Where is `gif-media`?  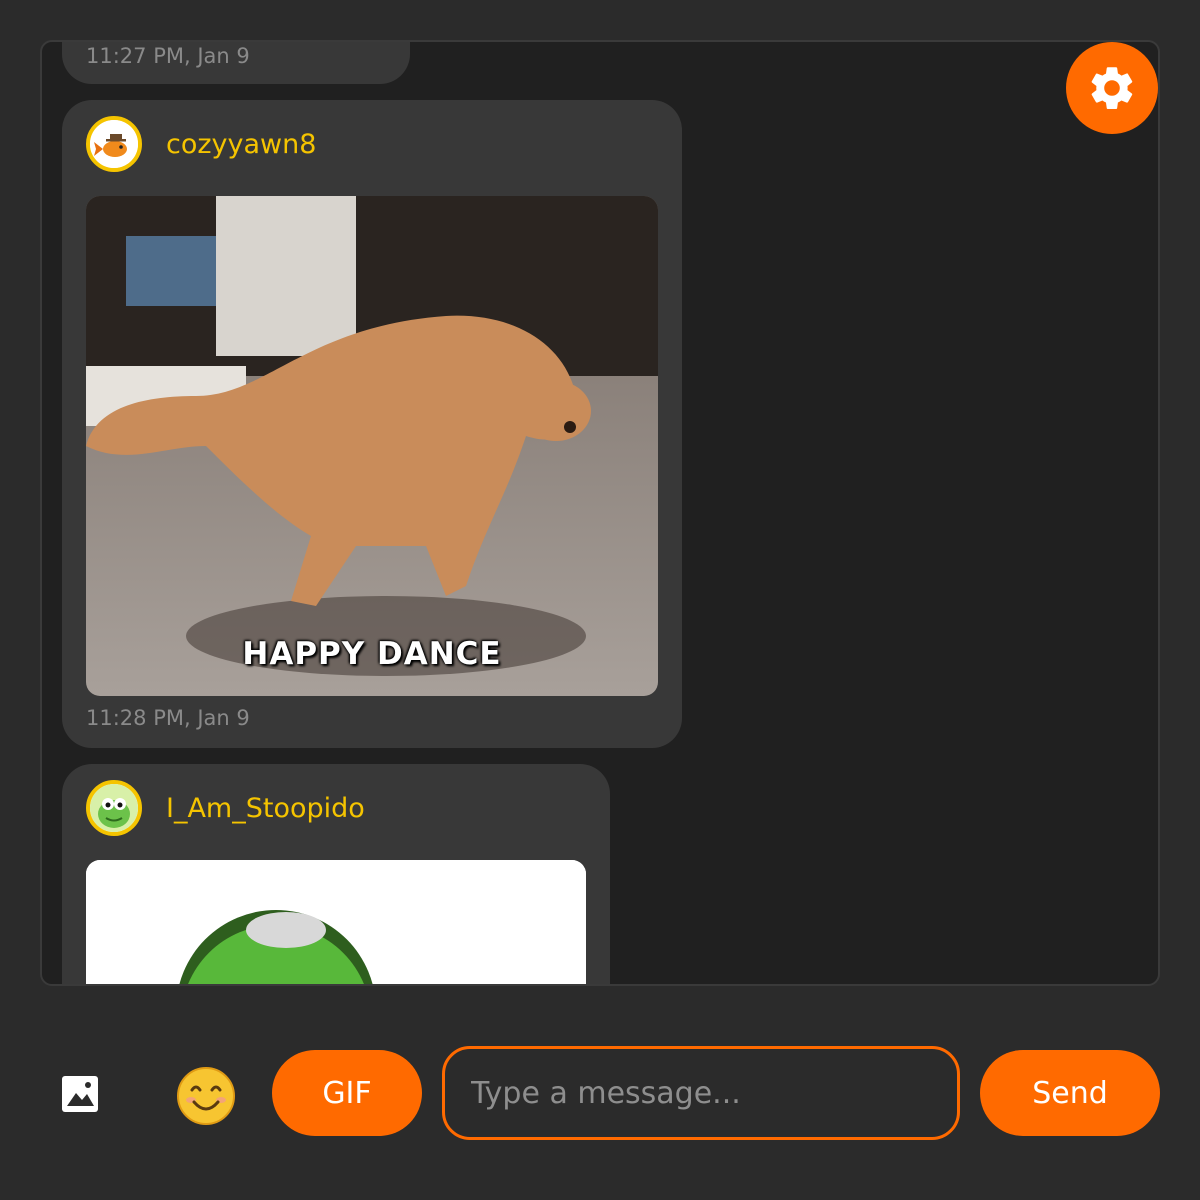
gif-media is located at coordinates (336, 922).